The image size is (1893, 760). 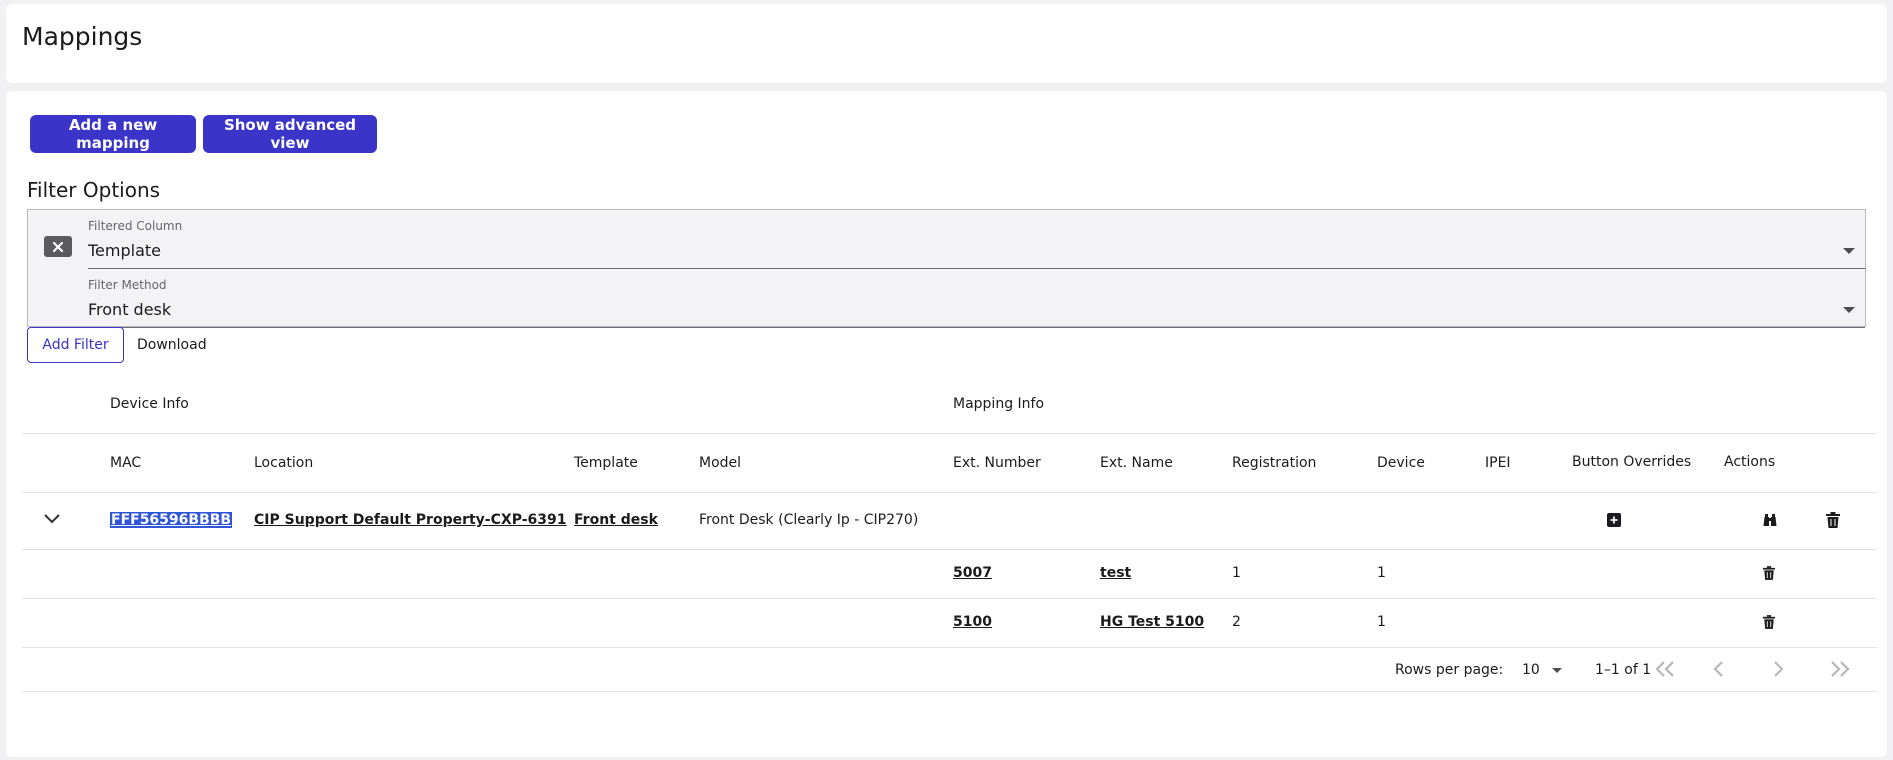 I want to click on filter-method-label: Filter Method, so click(x=127, y=285).